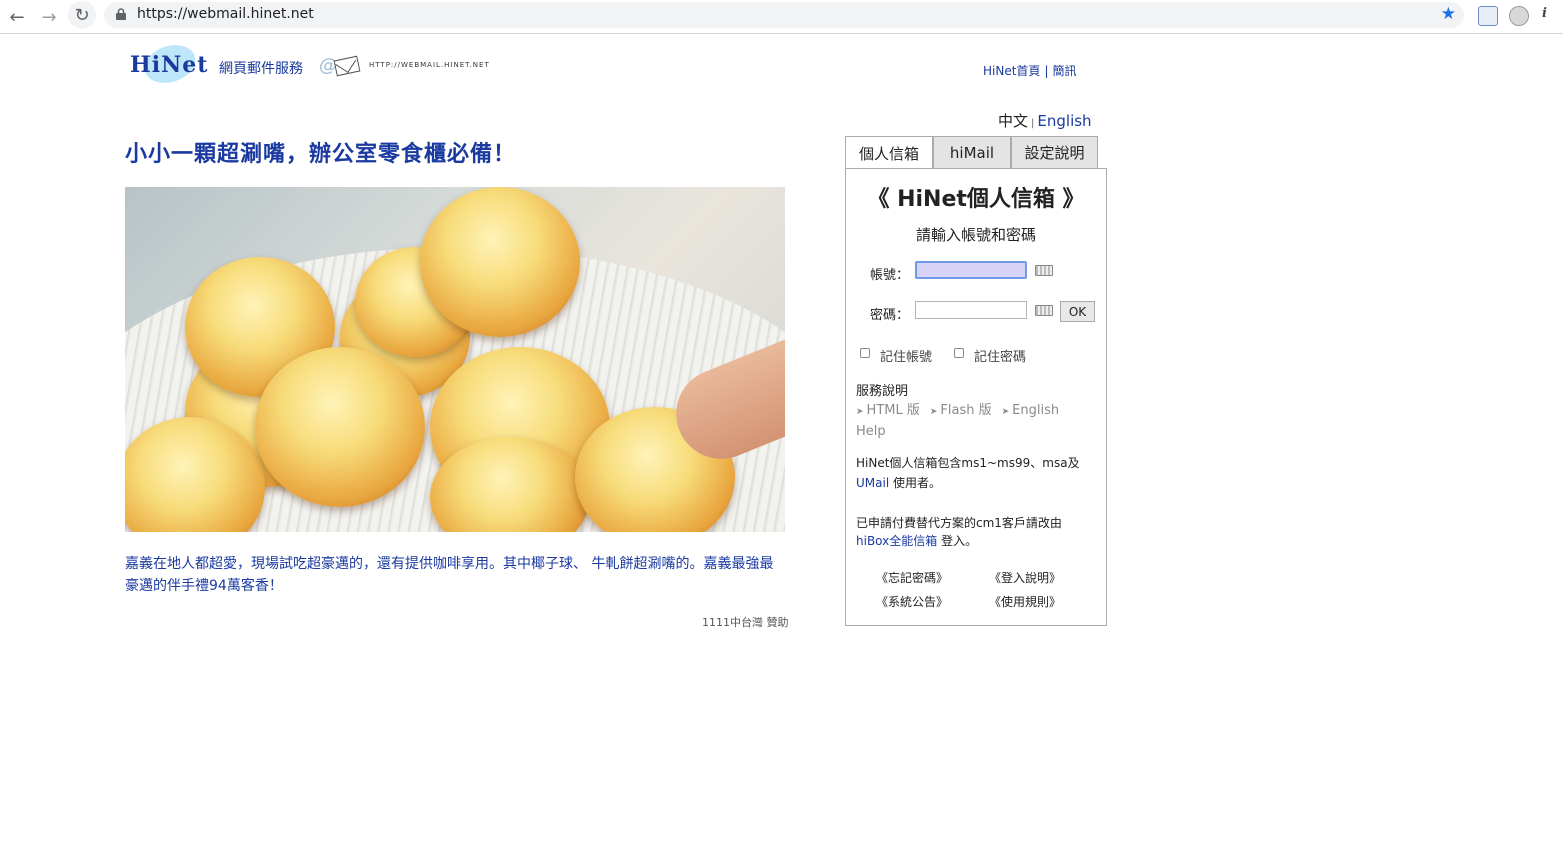 The width and height of the screenshot is (1563, 848). What do you see at coordinates (865, 353) in the screenshot?
I see `remember-account-checkbox` at bounding box center [865, 353].